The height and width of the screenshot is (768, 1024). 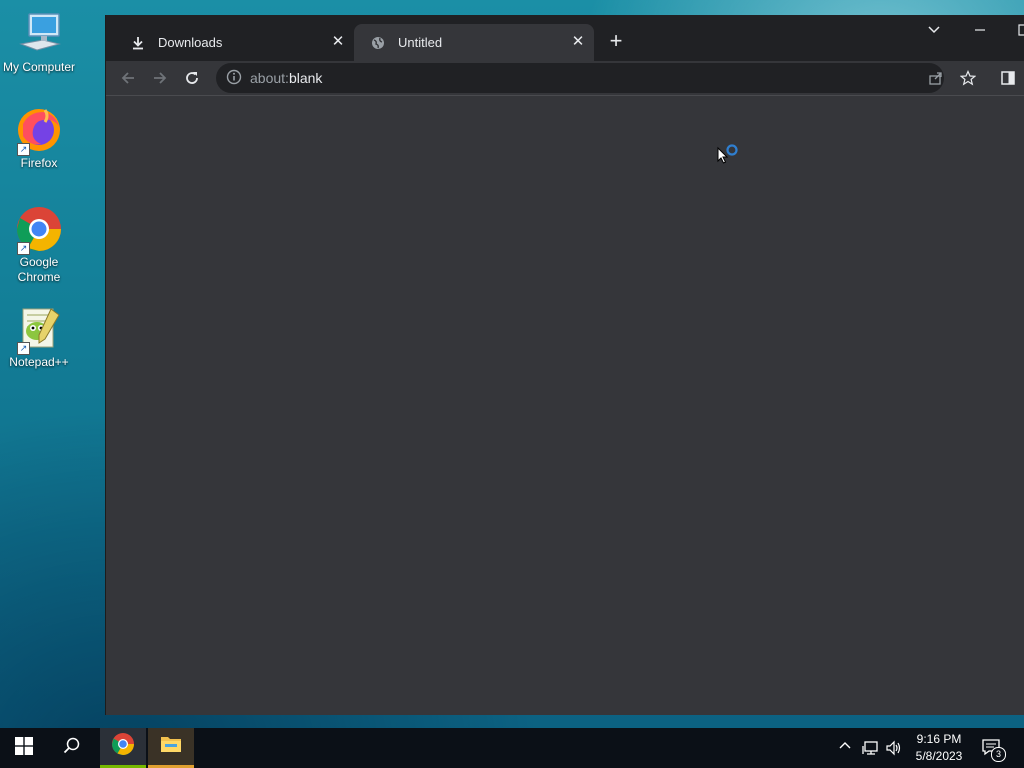 What do you see at coordinates (192, 78) in the screenshot?
I see `reload-button` at bounding box center [192, 78].